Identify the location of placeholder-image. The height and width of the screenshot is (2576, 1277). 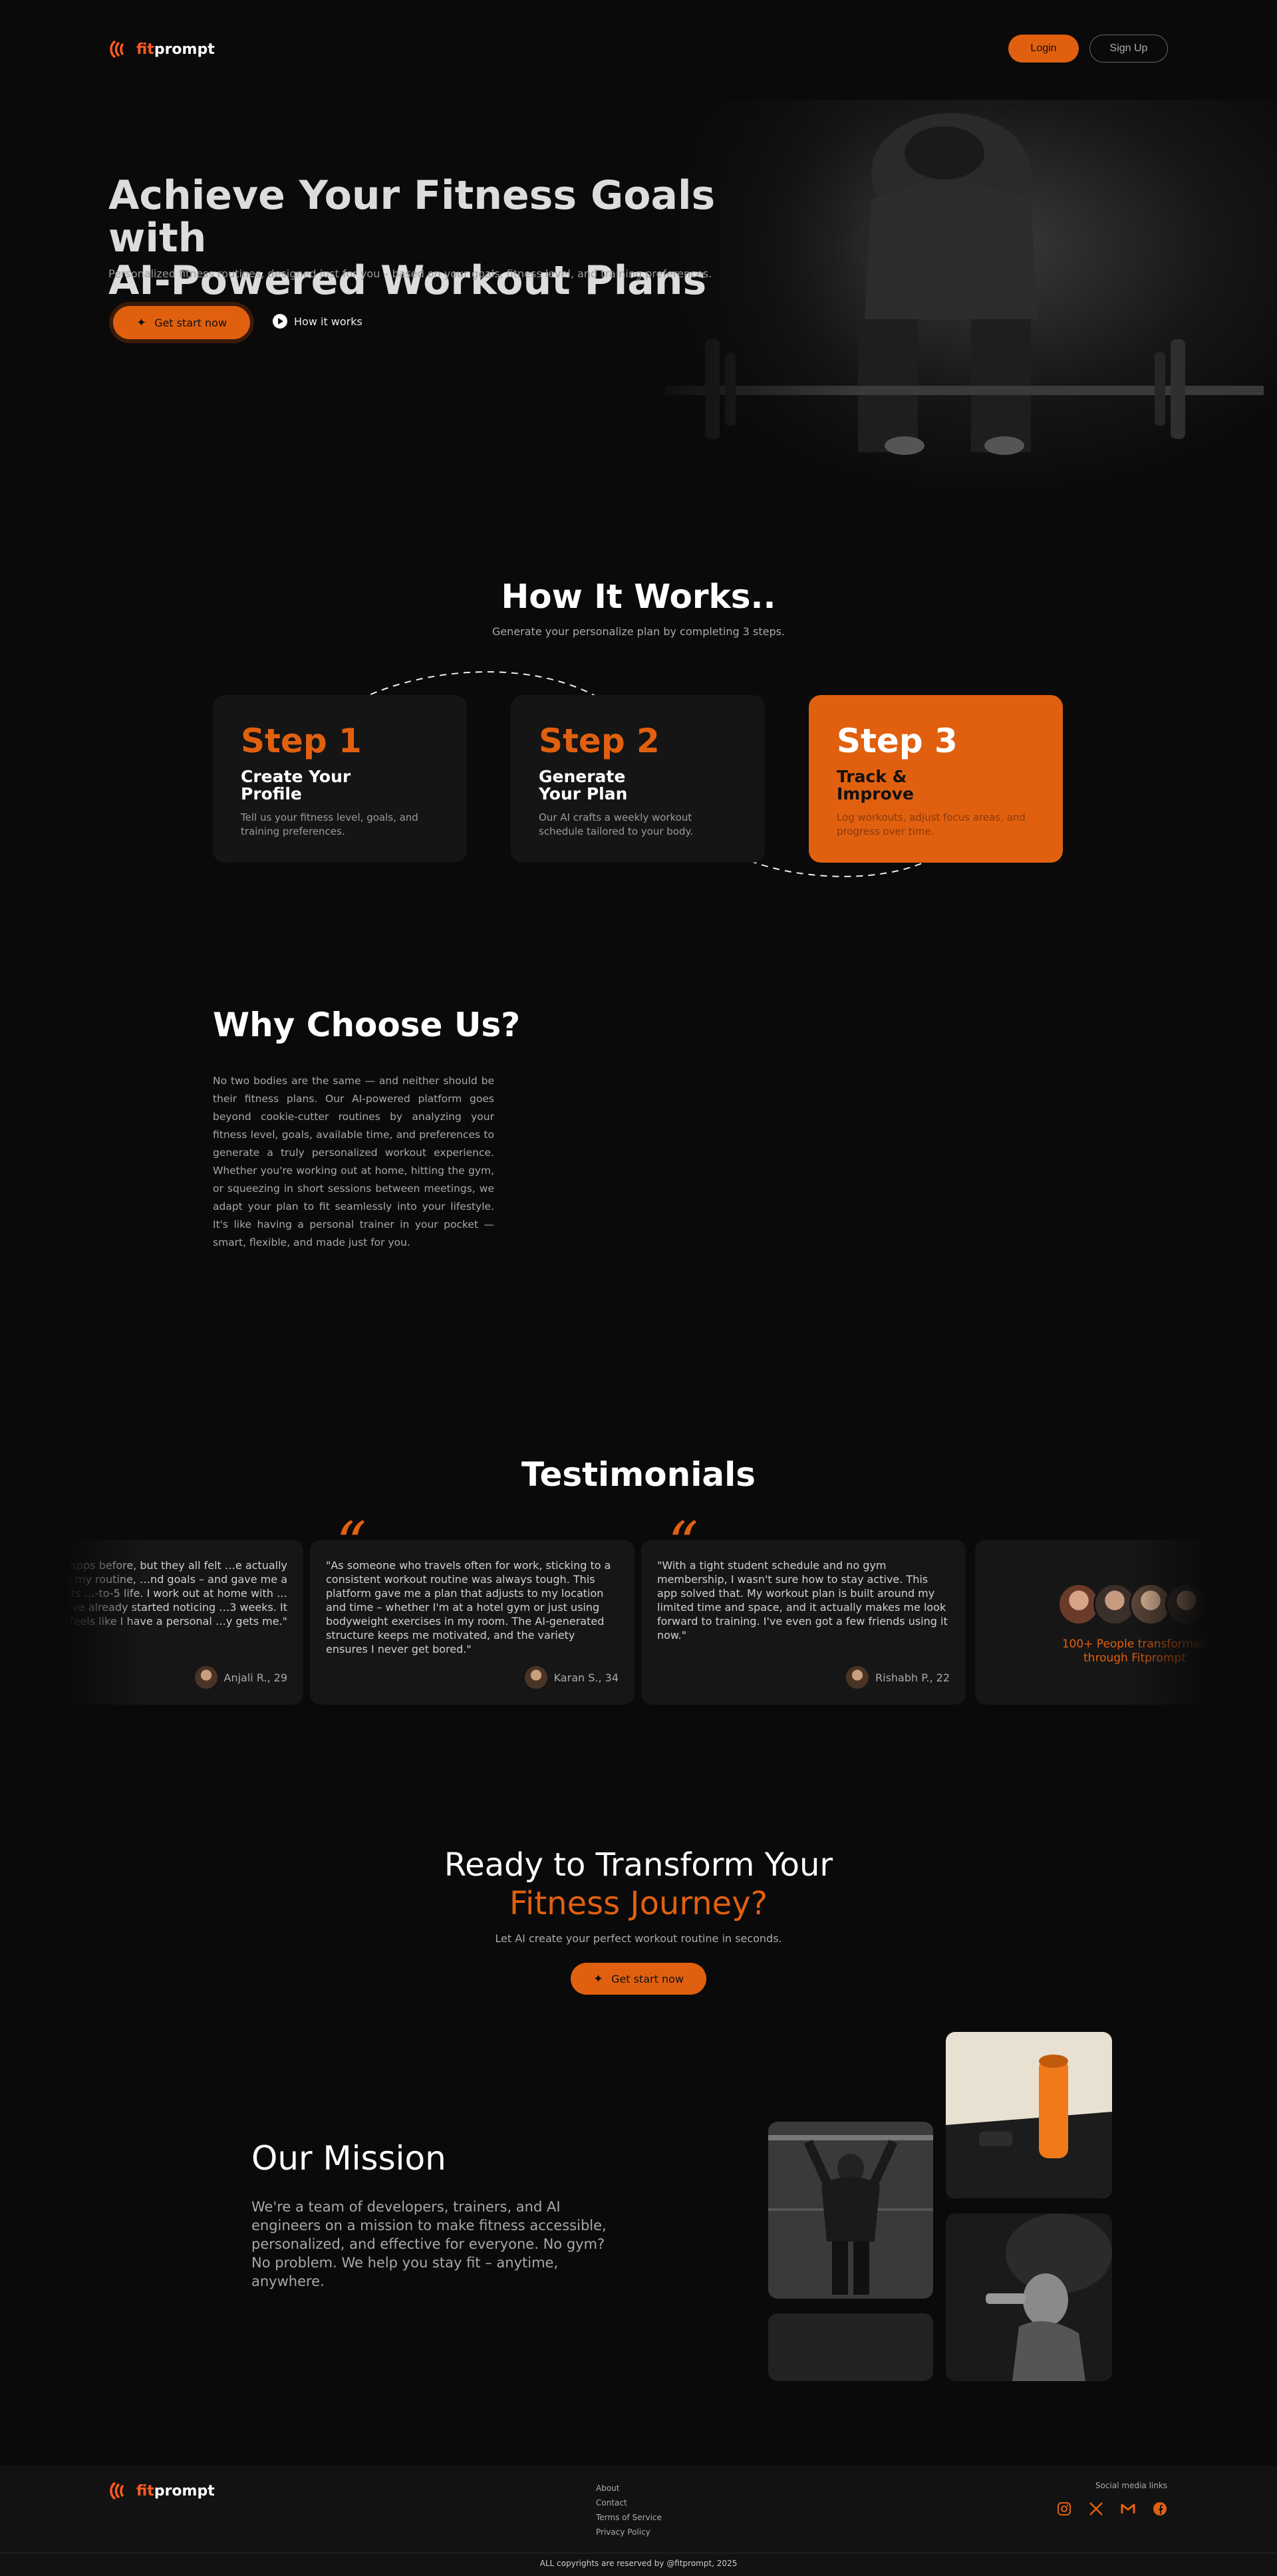
(851, 2347).